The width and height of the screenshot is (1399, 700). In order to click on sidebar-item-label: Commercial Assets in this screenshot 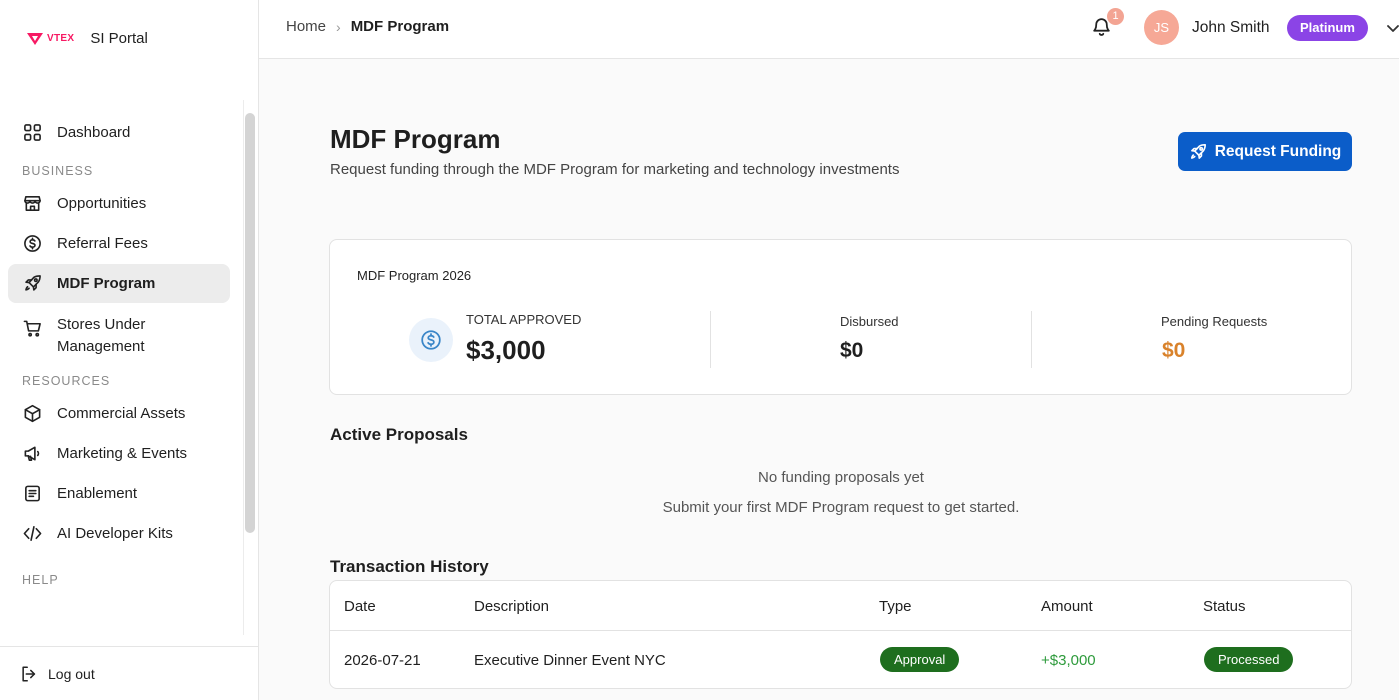, I will do `click(121, 413)`.